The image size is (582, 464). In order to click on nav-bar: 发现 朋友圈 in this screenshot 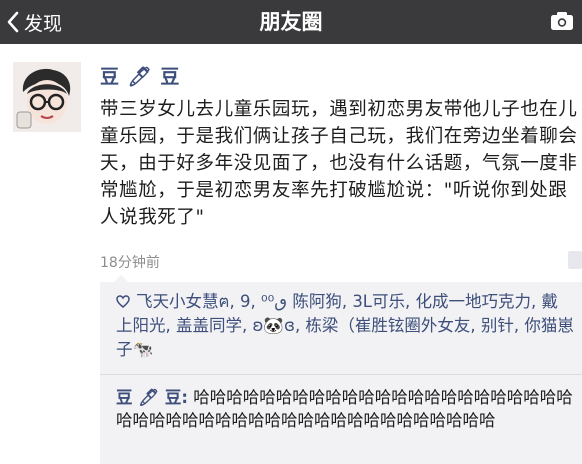, I will do `click(291, 22)`.